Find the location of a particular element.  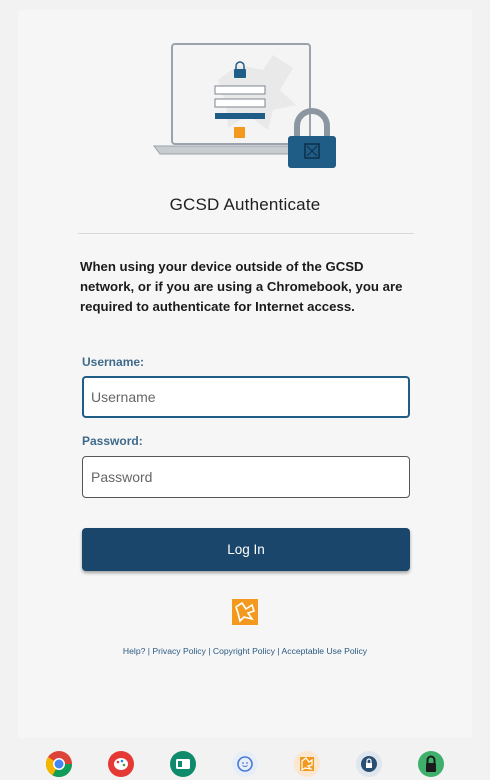

copyright-policy-link: Copyright Policy is located at coordinates (244, 651).